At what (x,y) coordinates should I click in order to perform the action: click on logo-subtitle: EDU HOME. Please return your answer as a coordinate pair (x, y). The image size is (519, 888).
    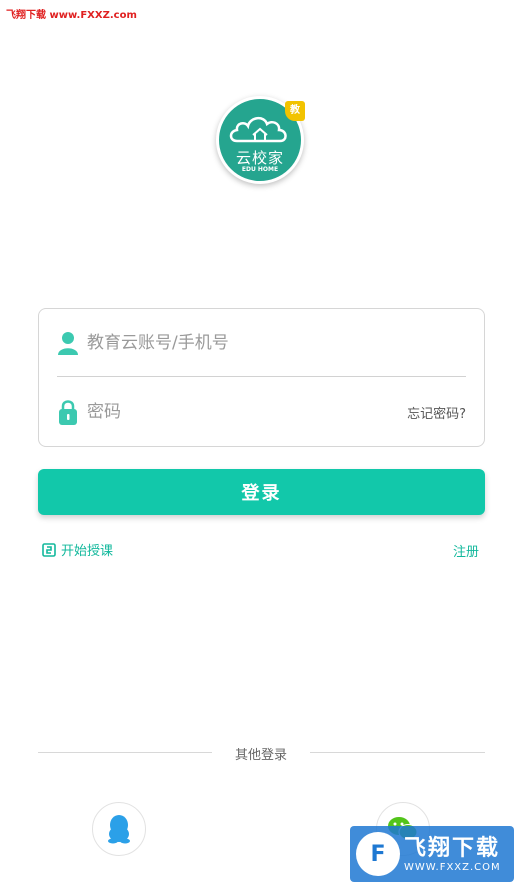
    Looking at the image, I should click on (260, 169).